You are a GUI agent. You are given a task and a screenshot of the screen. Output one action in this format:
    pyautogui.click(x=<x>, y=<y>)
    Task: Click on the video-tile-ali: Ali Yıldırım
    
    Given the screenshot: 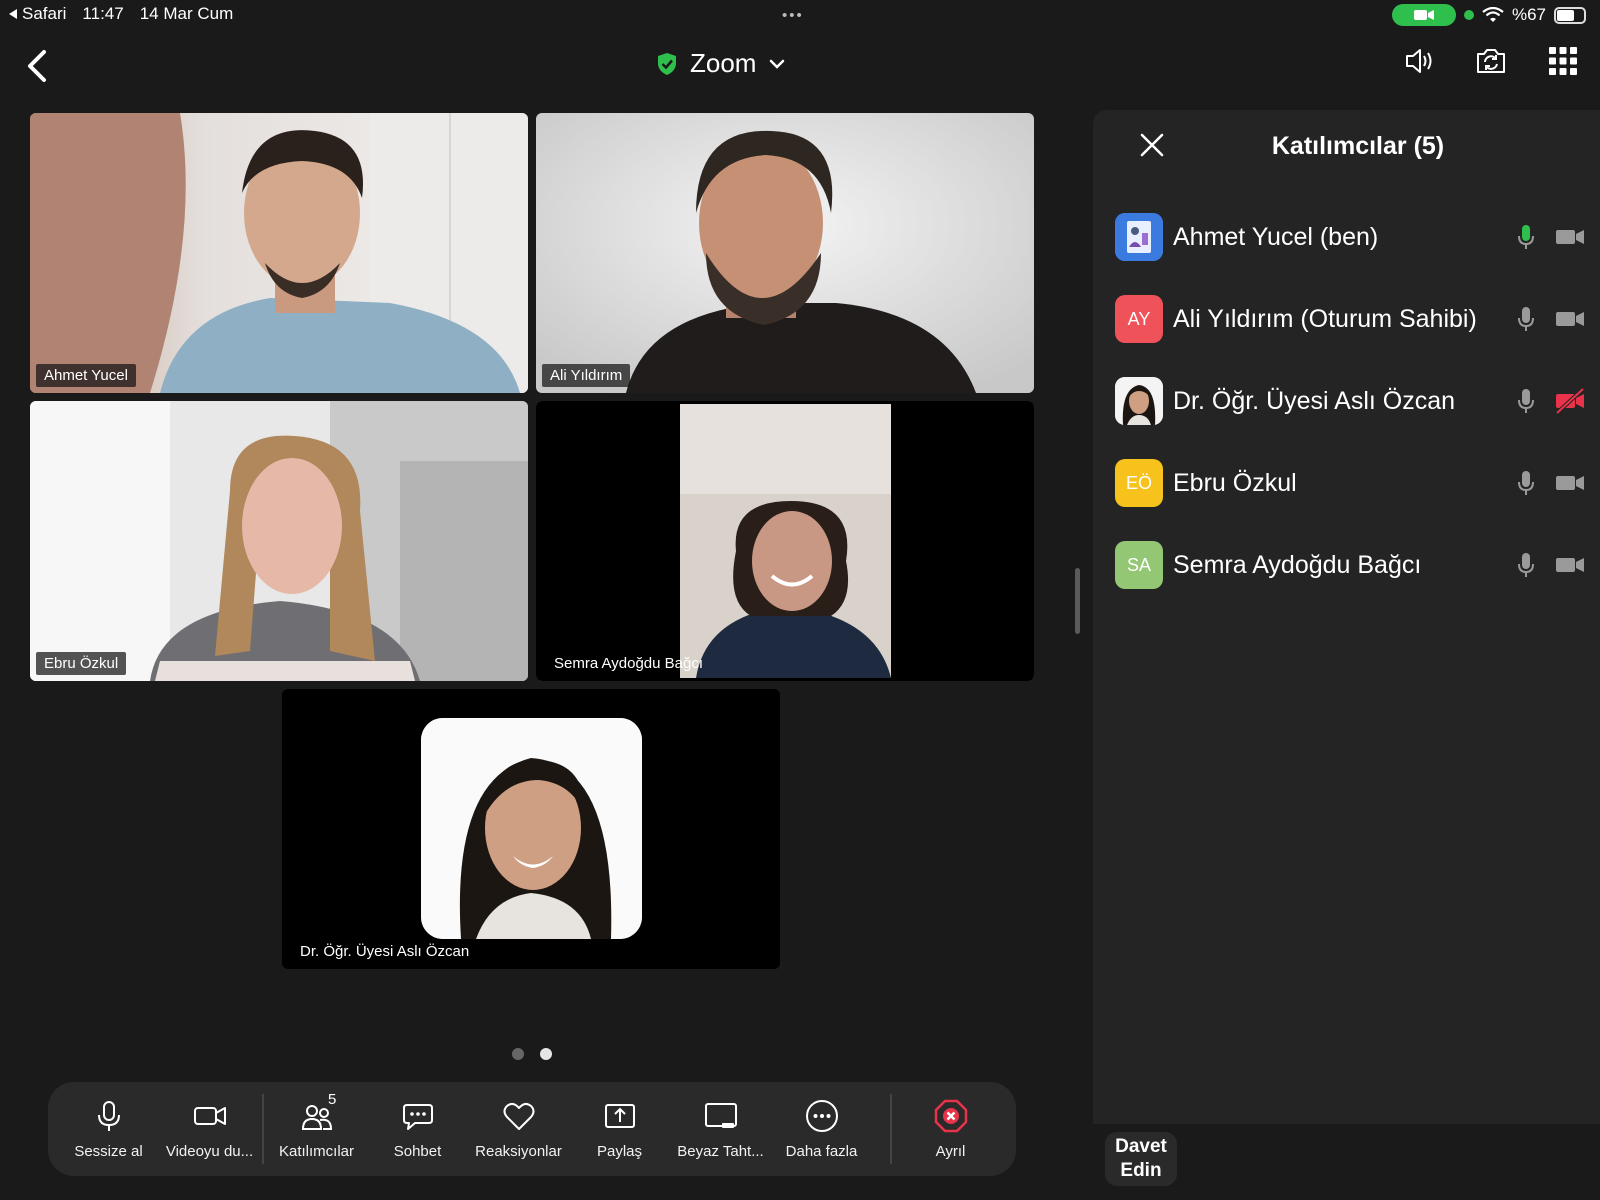 What is the action you would take?
    pyautogui.click(x=785, y=253)
    